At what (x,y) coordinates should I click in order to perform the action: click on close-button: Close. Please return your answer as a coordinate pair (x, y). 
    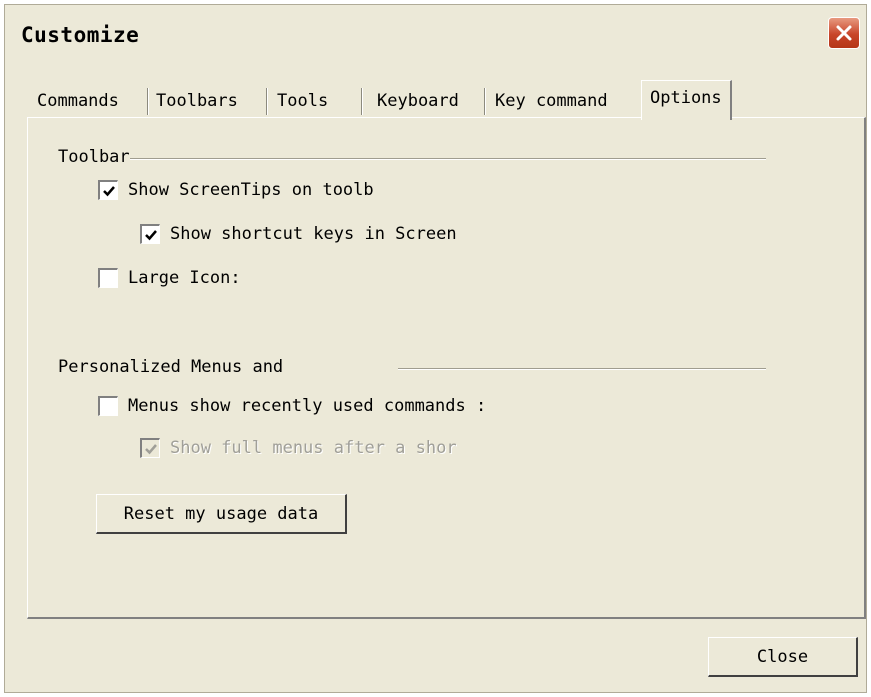
    Looking at the image, I should click on (783, 657).